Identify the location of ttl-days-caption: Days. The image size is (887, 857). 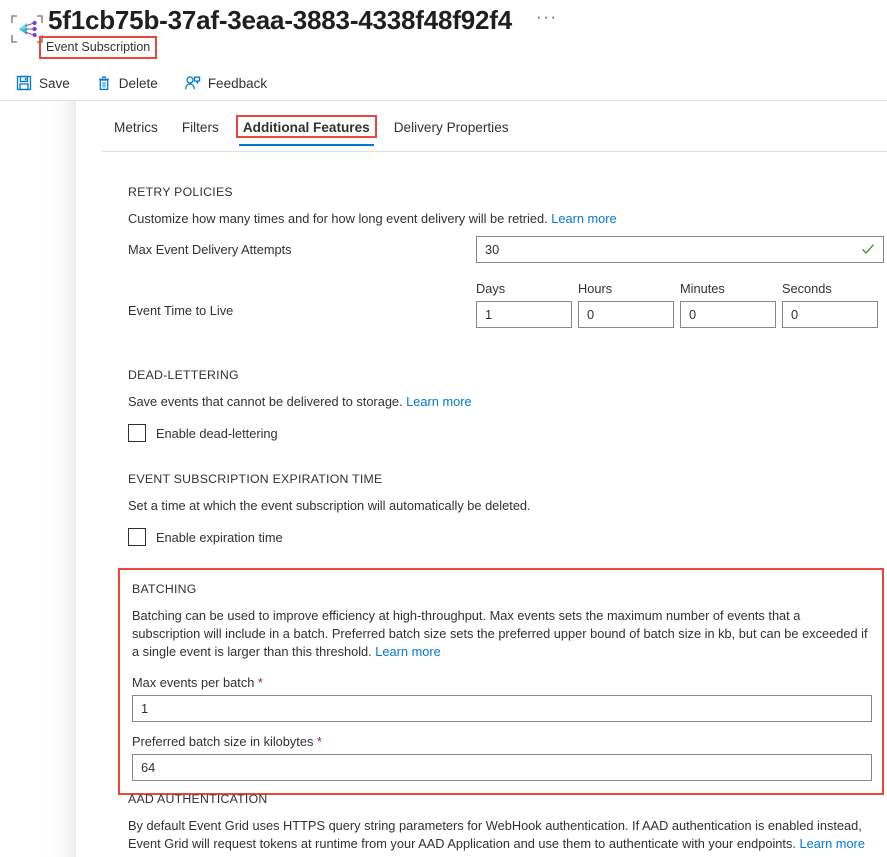
(491, 288).